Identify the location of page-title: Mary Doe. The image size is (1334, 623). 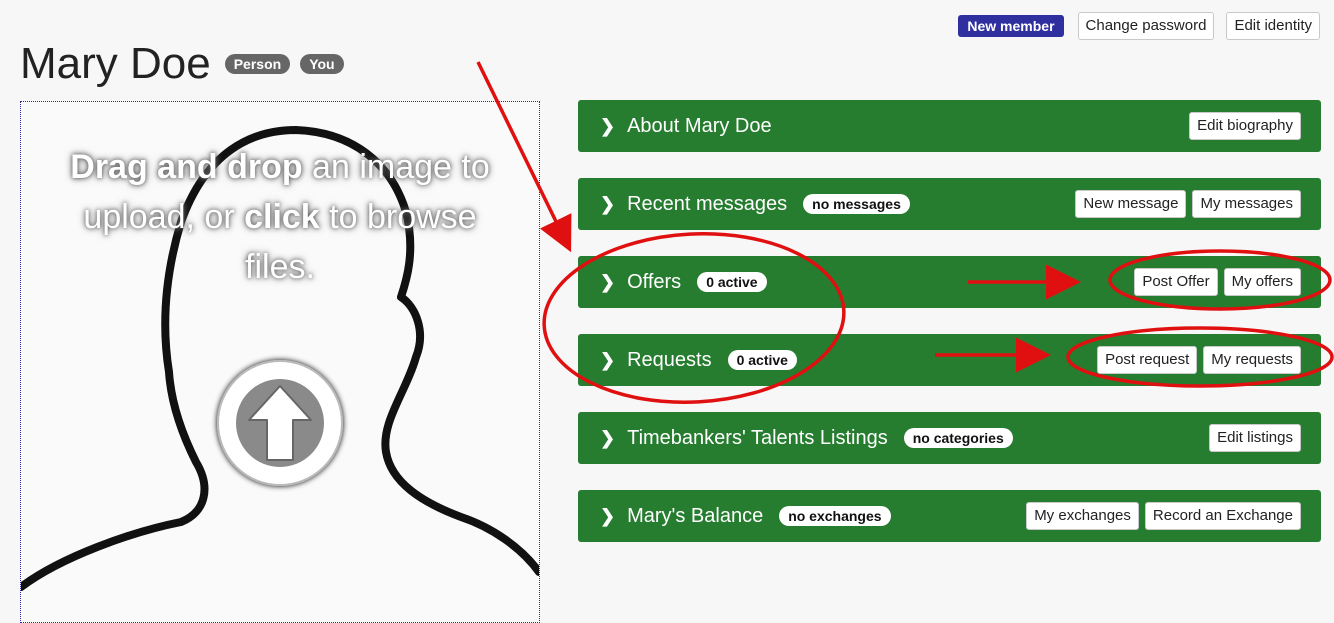
(115, 63).